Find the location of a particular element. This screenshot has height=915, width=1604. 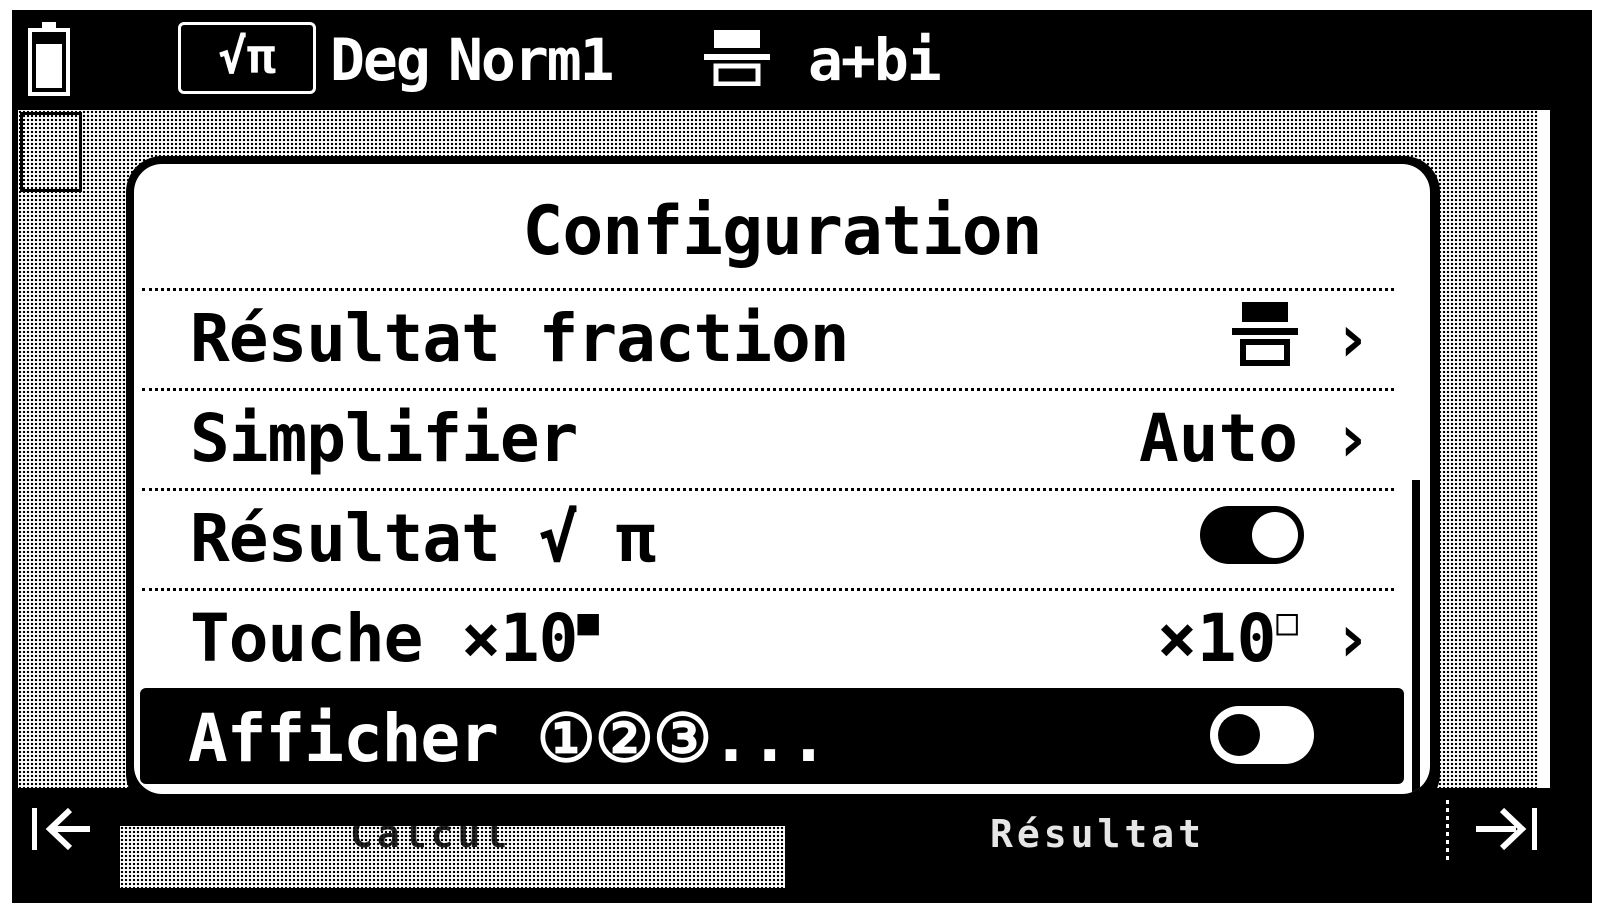

setting-label: Résultat fraction is located at coordinates (520, 338).